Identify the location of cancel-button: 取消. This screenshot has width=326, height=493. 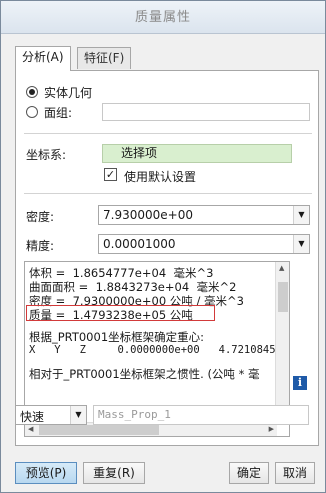
(295, 473).